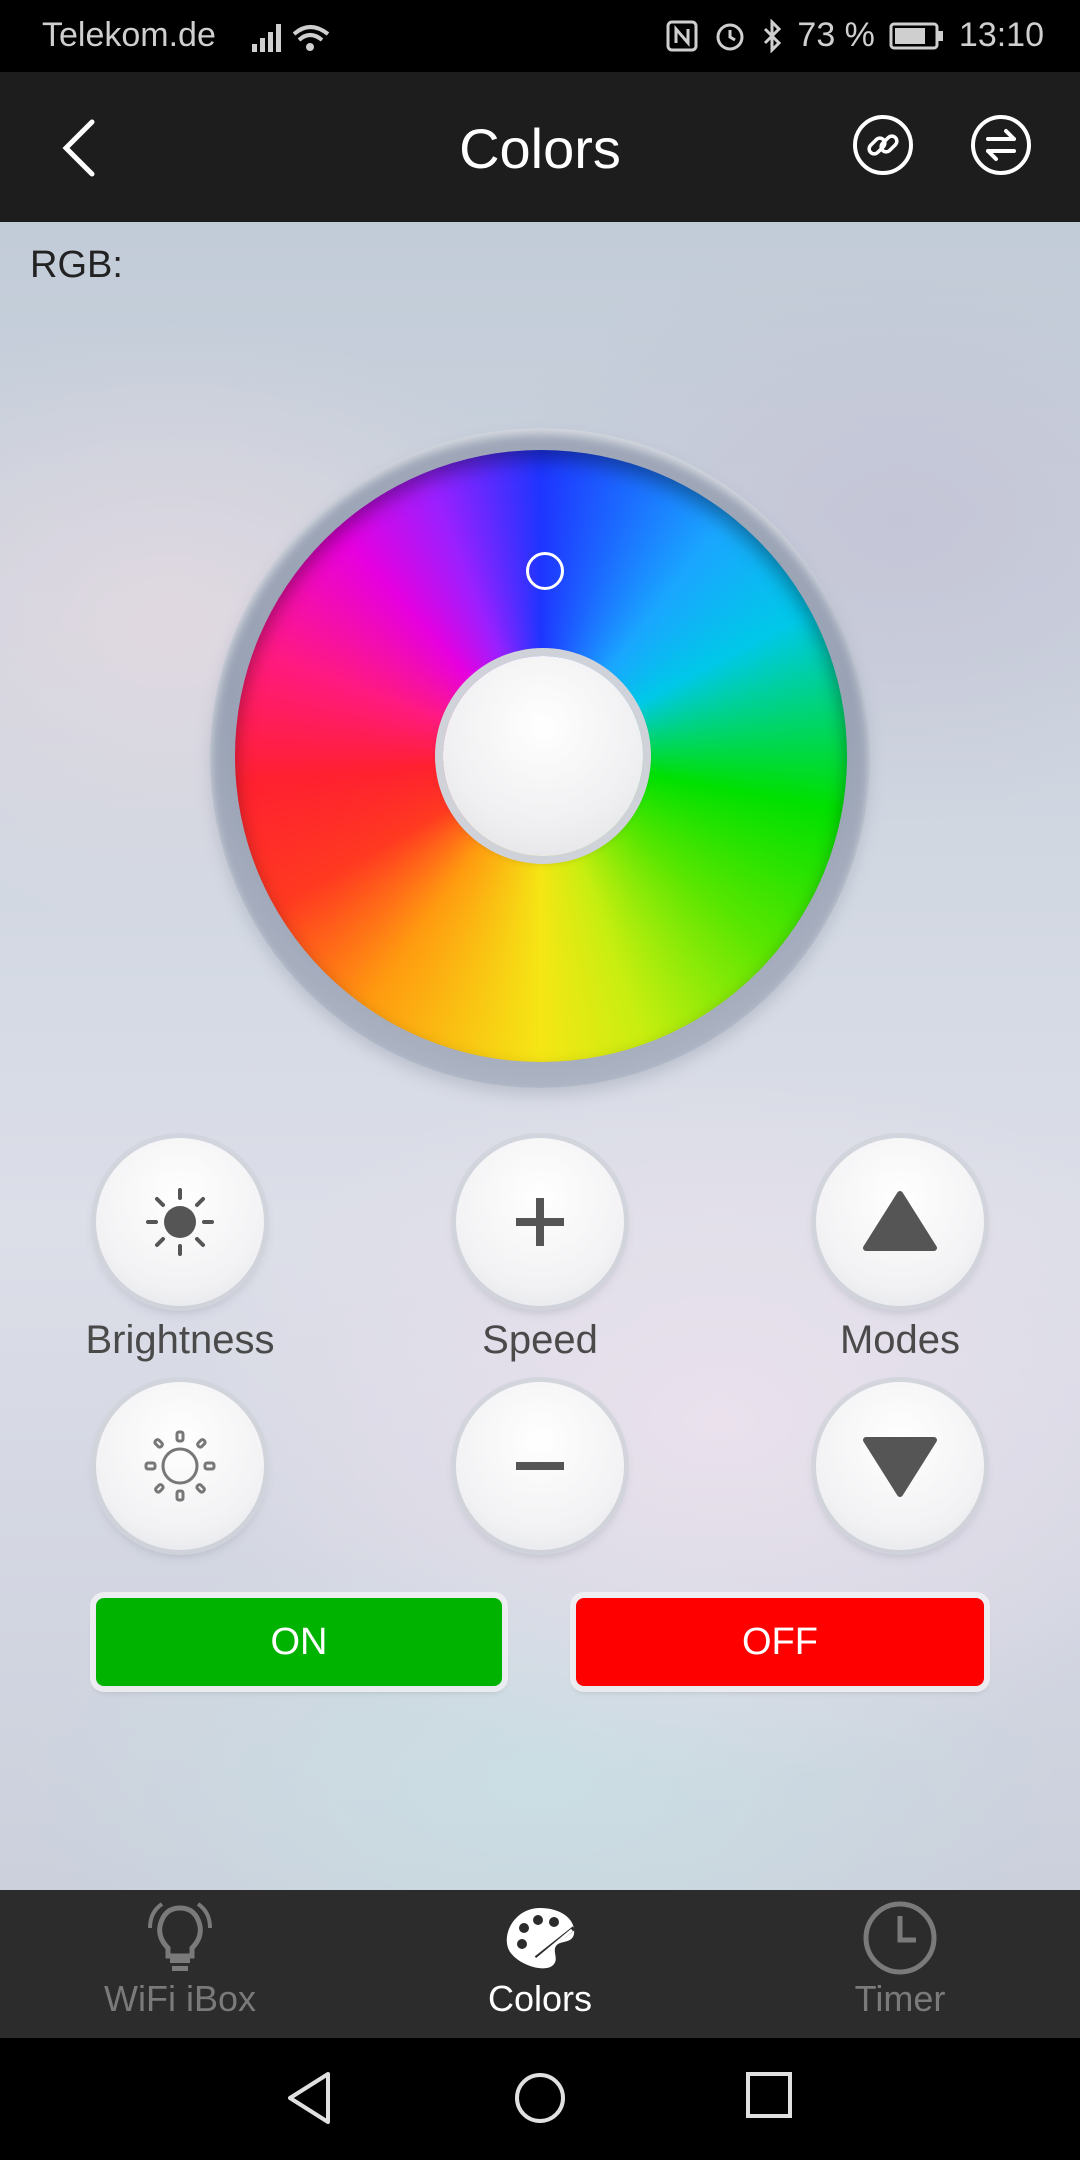 The width and height of the screenshot is (1080, 2160). I want to click on rgb-label: RGB:, so click(76, 265).